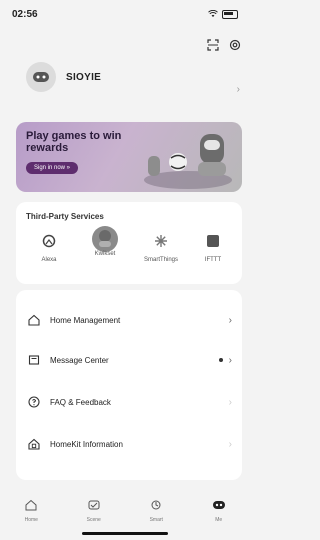 This screenshot has height=540, width=320. Describe the element at coordinates (80, 402) in the screenshot. I see `menu-item-label: FAQ & Feedback` at that location.